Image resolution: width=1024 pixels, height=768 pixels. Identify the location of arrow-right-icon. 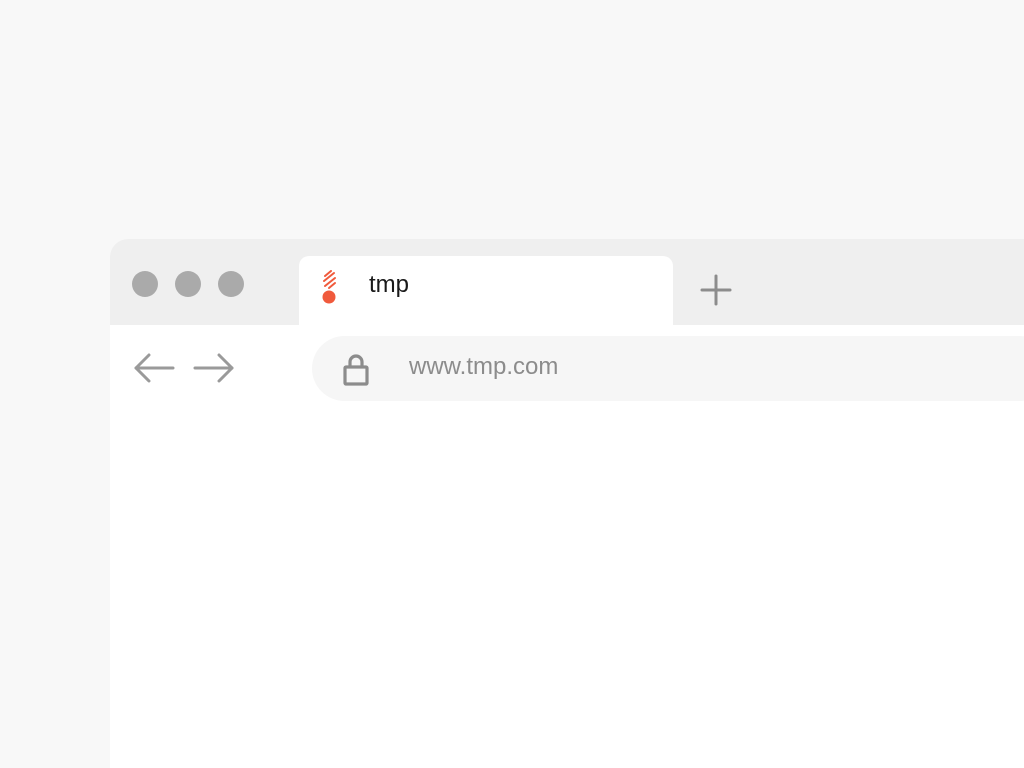
(214, 368).